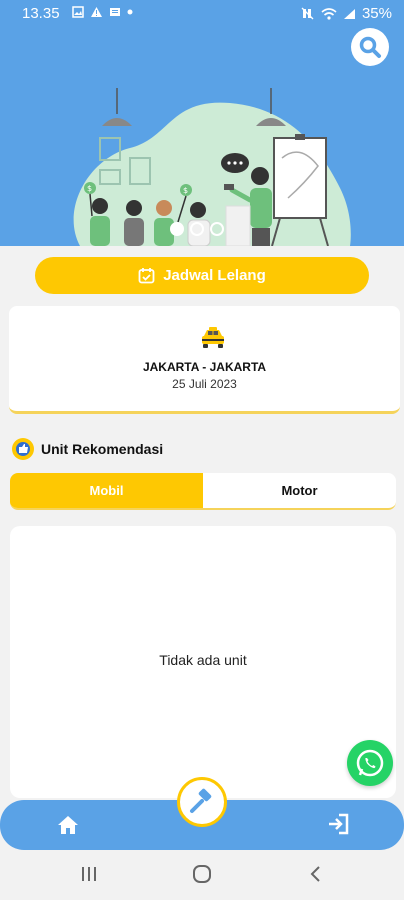 The width and height of the screenshot is (404, 900). Describe the element at coordinates (376, 13) in the screenshot. I see `battery-level: 35%` at that location.